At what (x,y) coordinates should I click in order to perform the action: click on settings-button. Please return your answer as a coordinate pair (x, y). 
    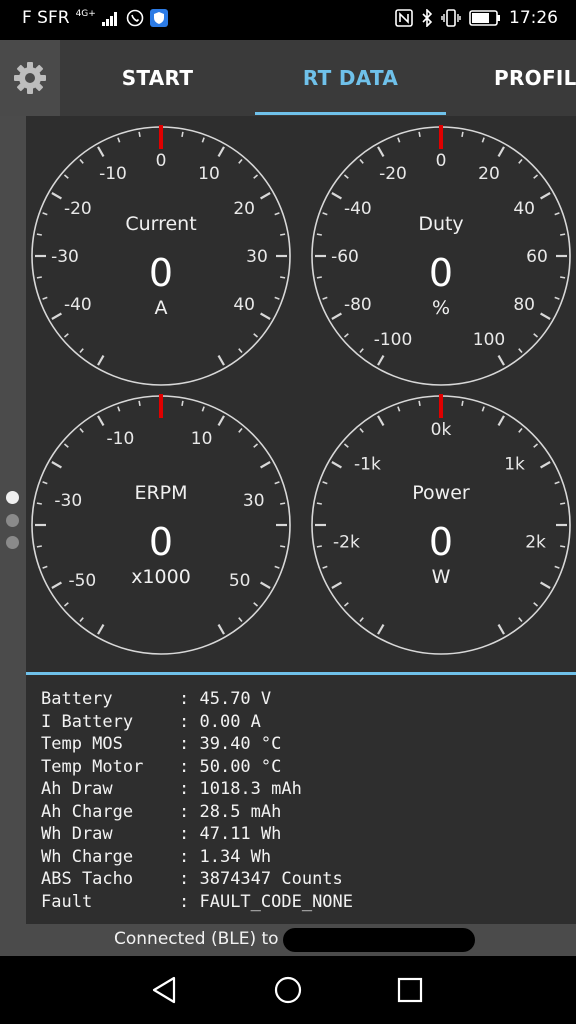
    Looking at the image, I should click on (30, 78).